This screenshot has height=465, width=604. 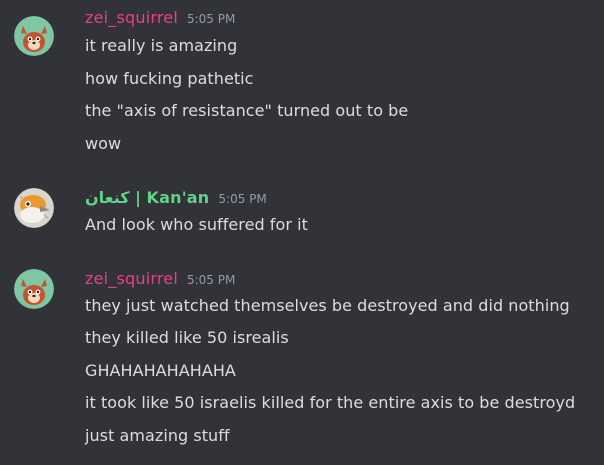 I want to click on message-header: كنعان | Kan'an 5:05 PM, so click(x=176, y=197).